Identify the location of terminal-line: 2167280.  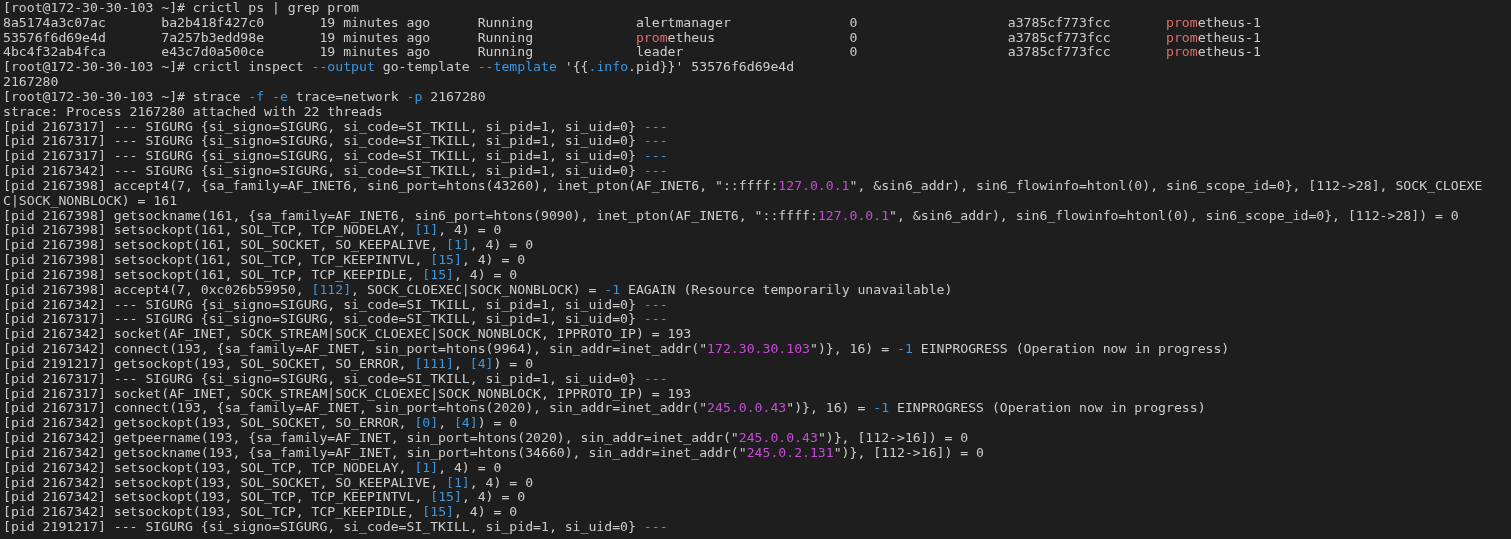
(31, 82).